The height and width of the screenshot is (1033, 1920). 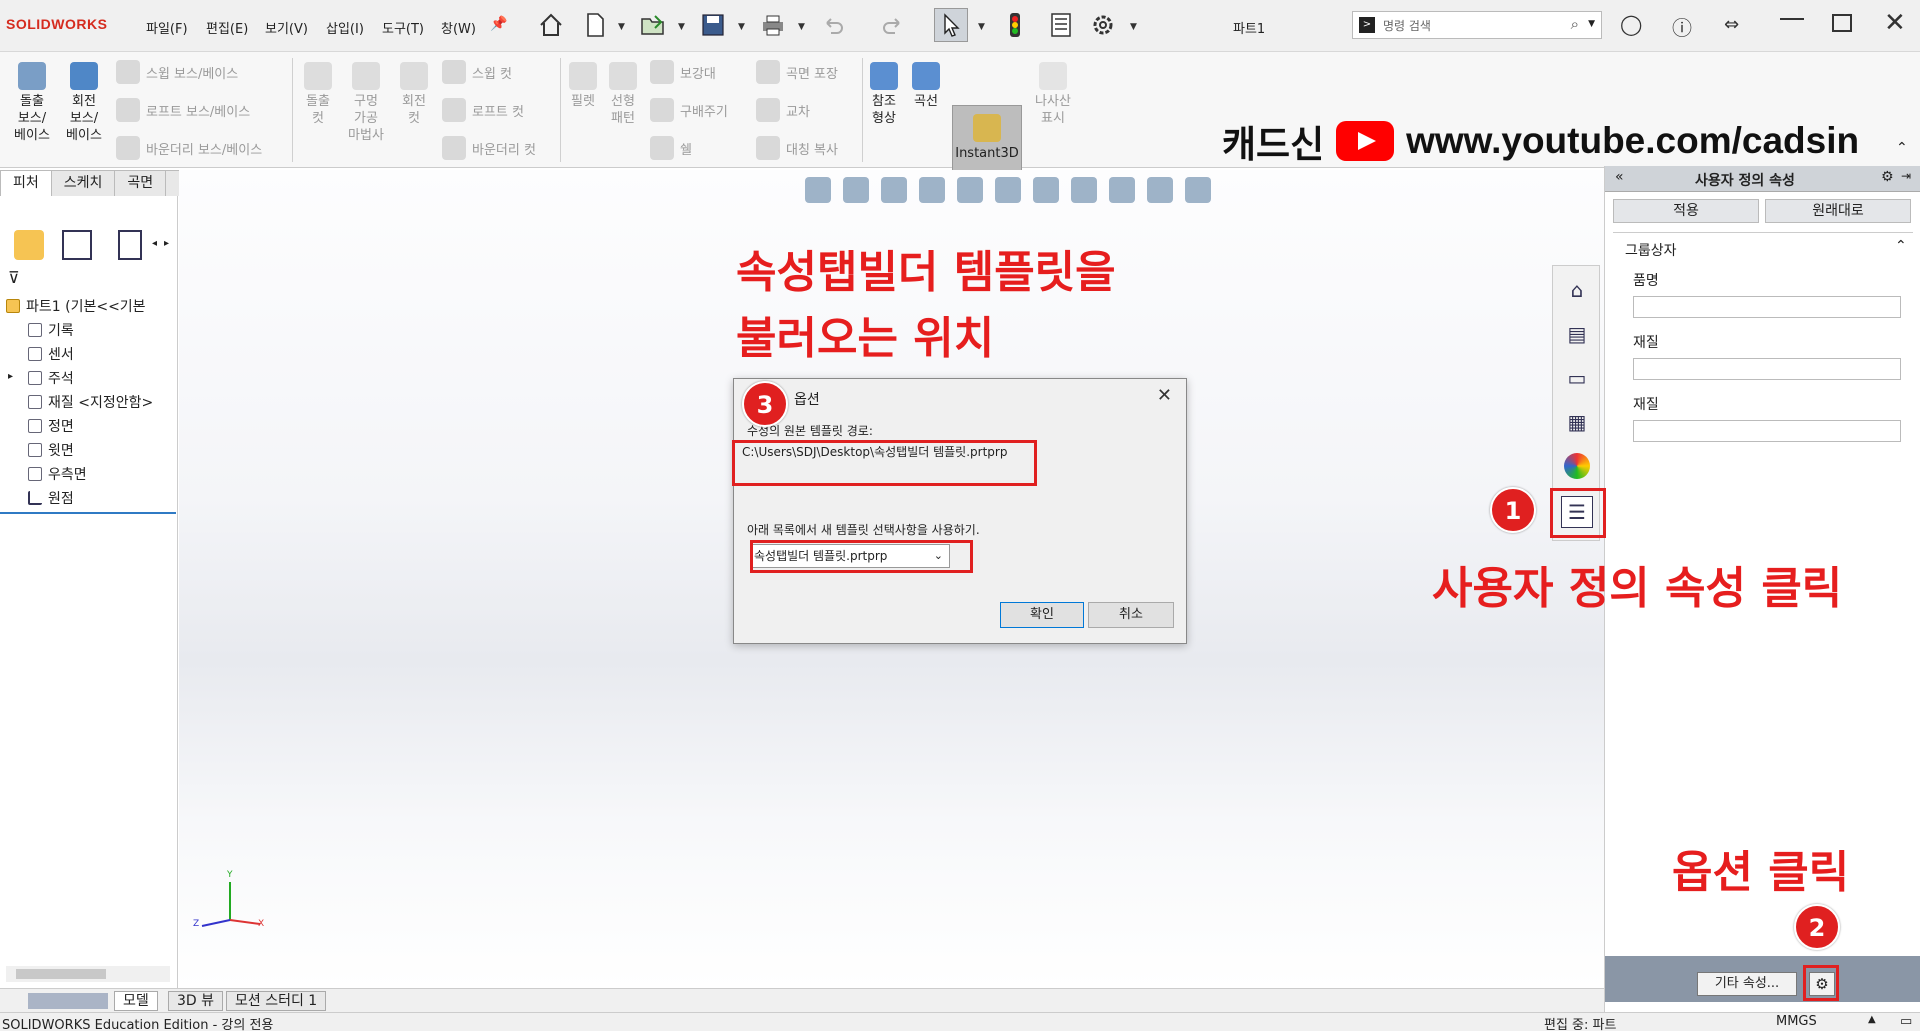 What do you see at coordinates (1122, 190) in the screenshot?
I see `edit-appearance-icon` at bounding box center [1122, 190].